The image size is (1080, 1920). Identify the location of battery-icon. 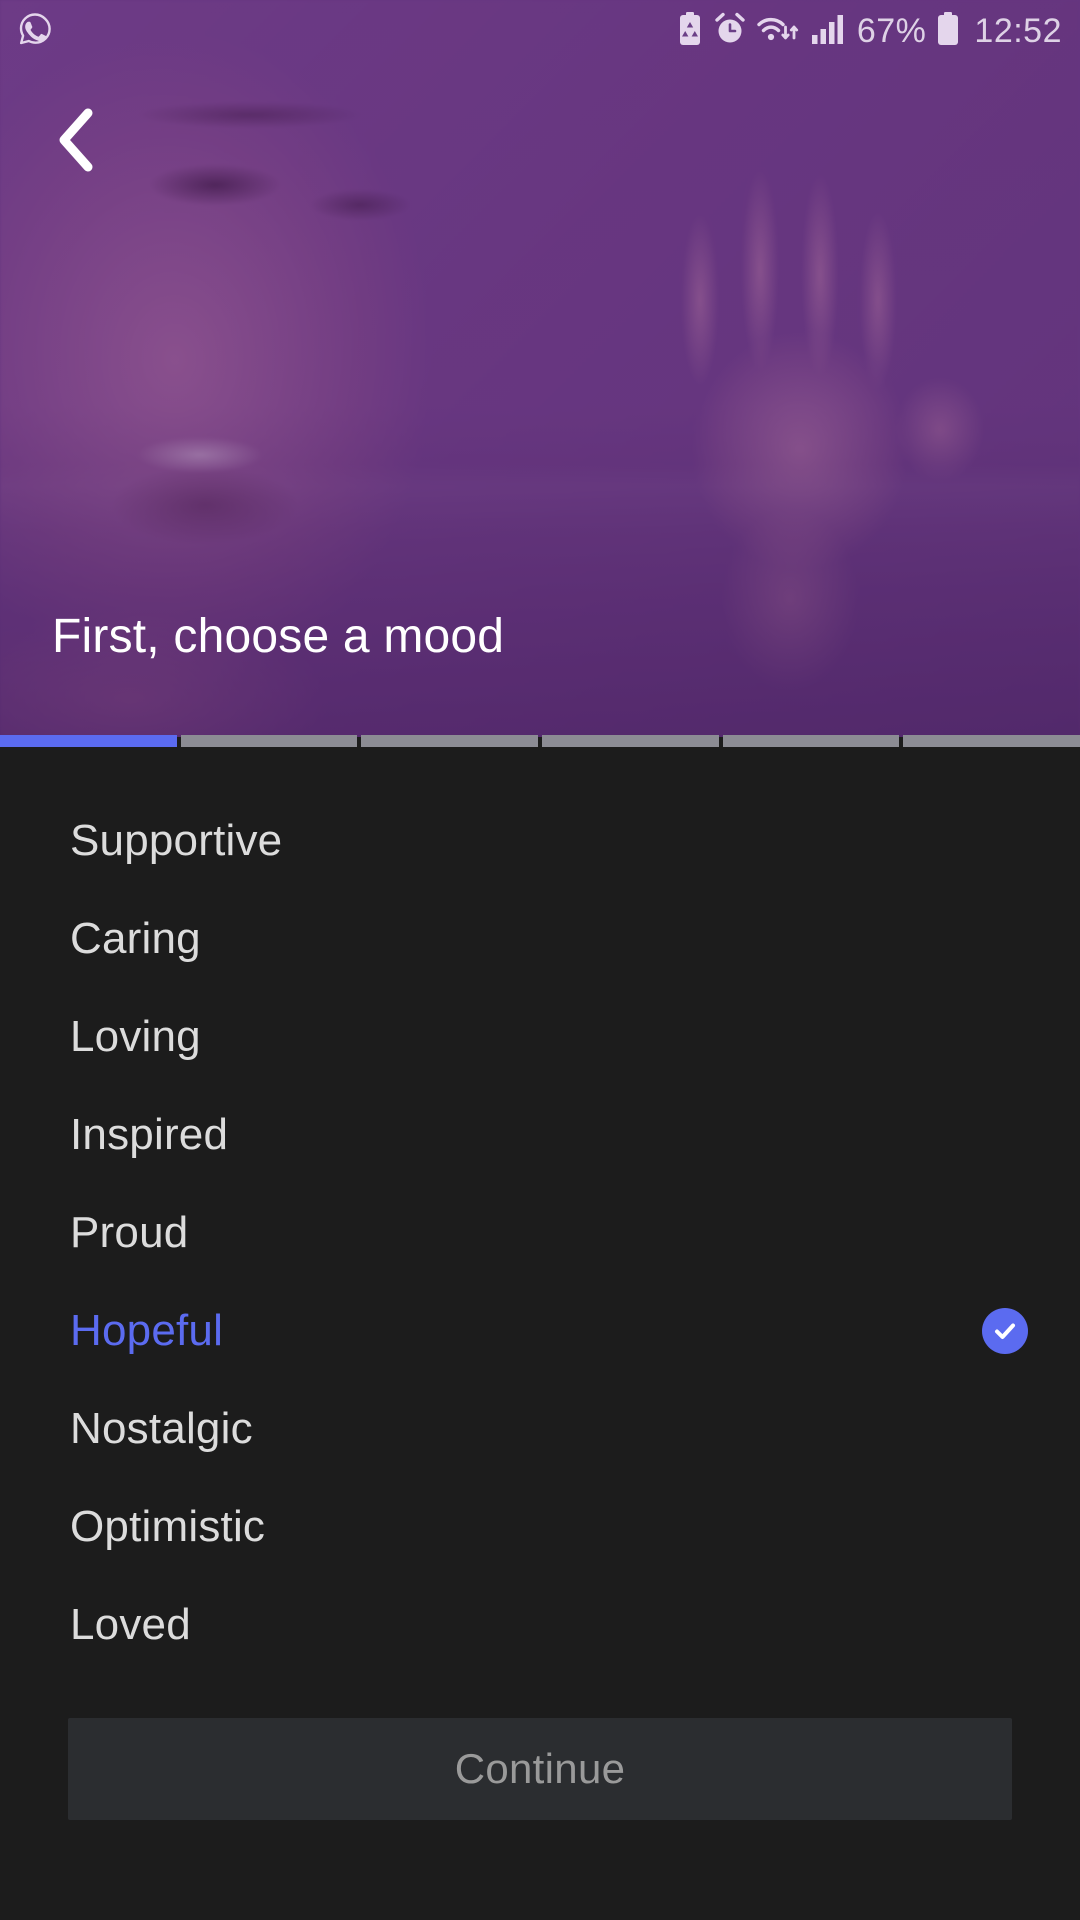
(948, 31).